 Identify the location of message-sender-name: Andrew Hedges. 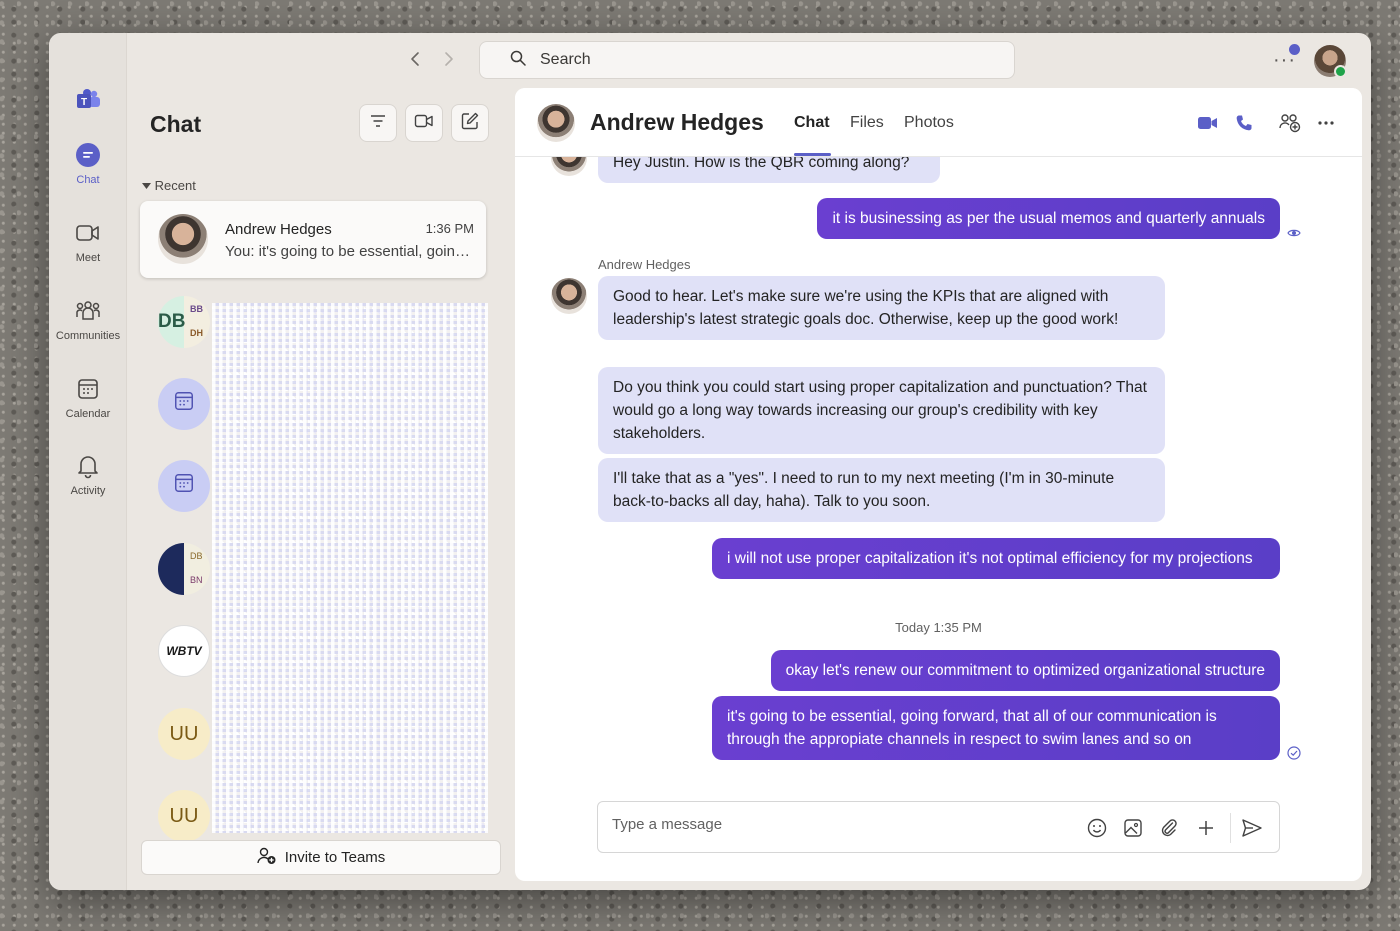
(644, 264).